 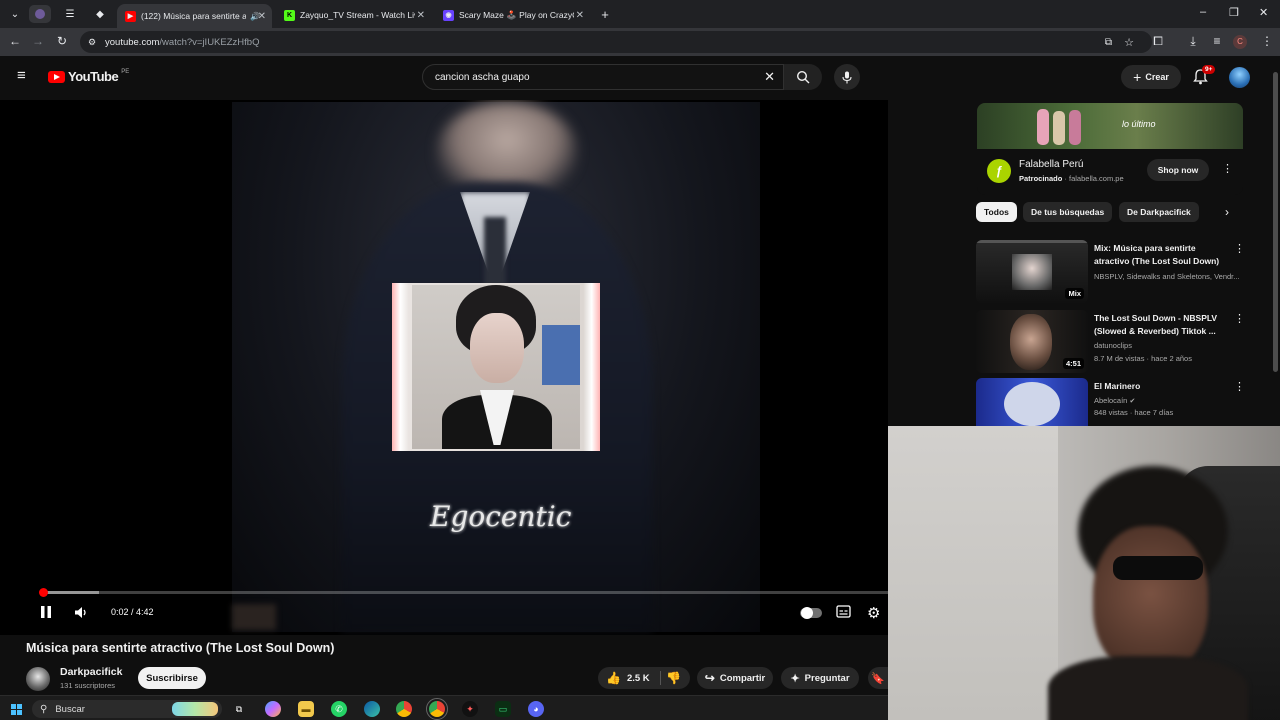 I want to click on stack-icon: ☰, so click(x=70, y=14).